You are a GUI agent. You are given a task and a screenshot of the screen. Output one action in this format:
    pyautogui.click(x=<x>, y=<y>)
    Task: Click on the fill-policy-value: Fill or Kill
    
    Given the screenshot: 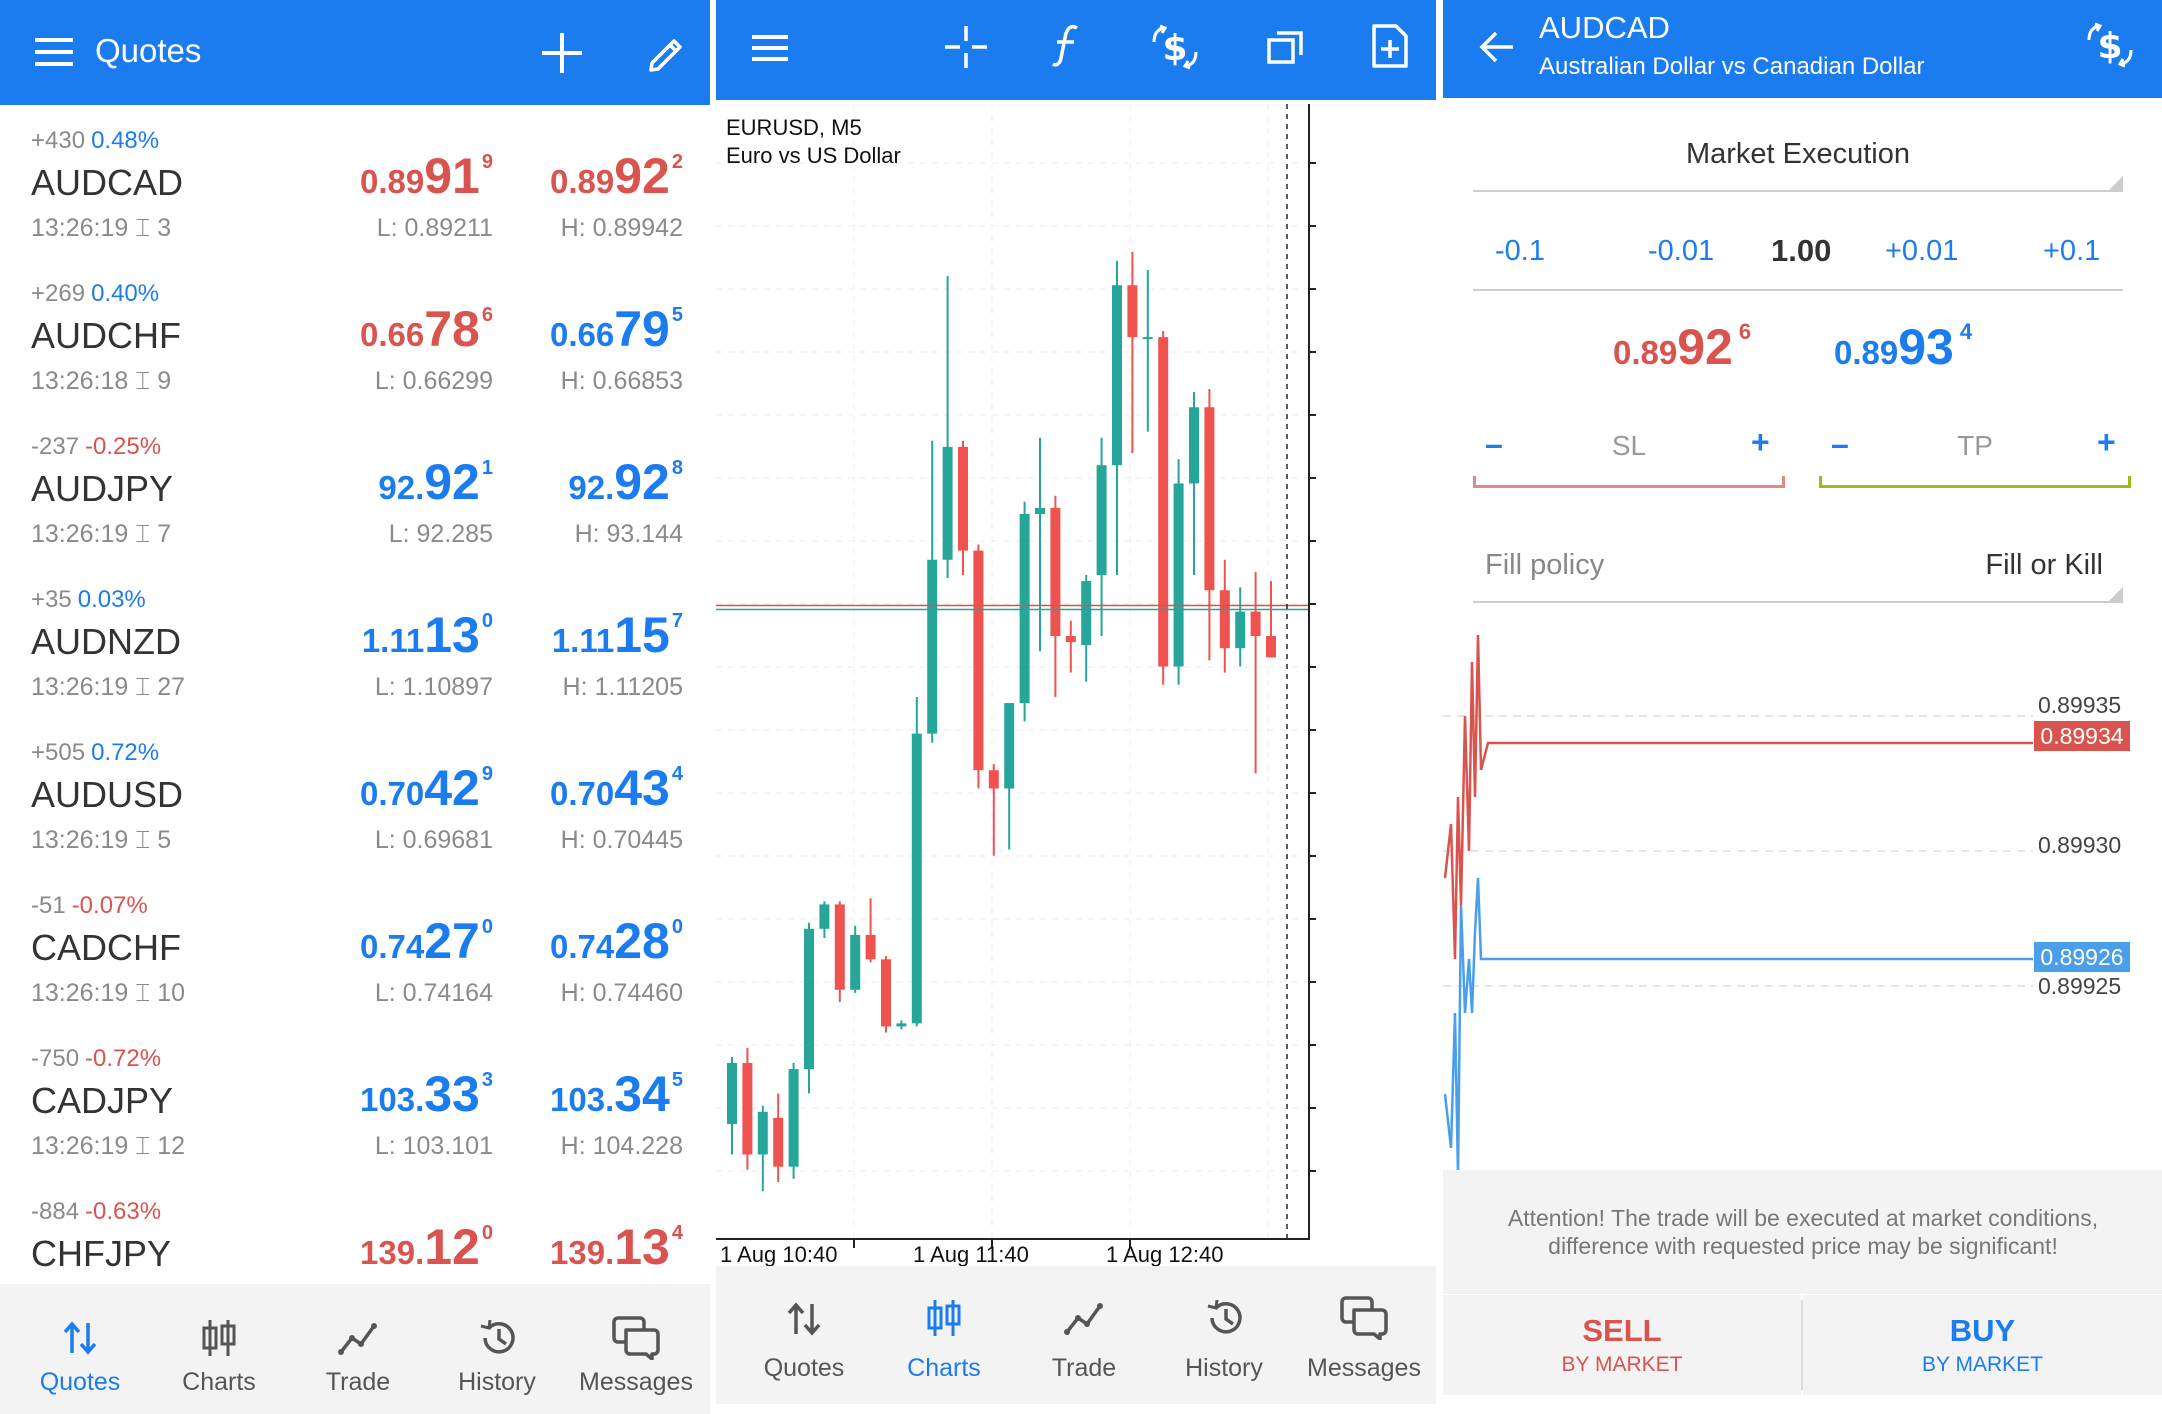 What is the action you would take?
    pyautogui.click(x=2044, y=565)
    